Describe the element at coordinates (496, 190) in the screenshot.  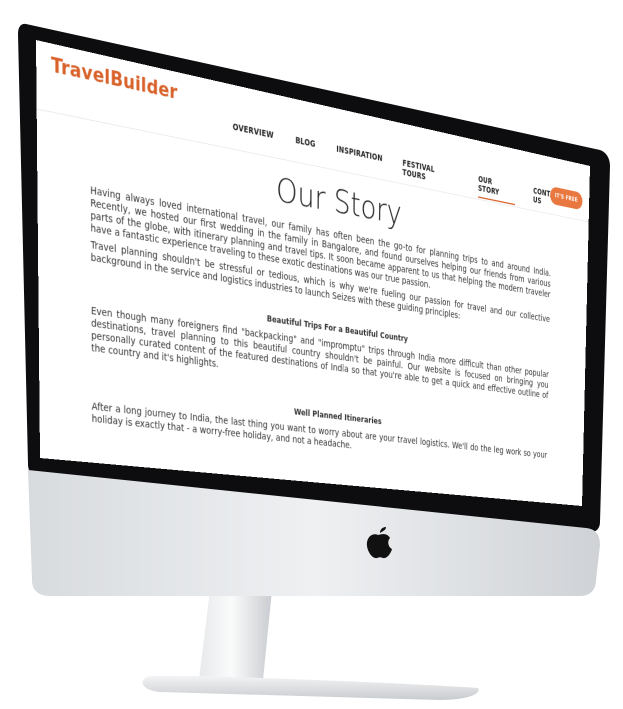
I see `nav-our-story: OUR STORY` at that location.